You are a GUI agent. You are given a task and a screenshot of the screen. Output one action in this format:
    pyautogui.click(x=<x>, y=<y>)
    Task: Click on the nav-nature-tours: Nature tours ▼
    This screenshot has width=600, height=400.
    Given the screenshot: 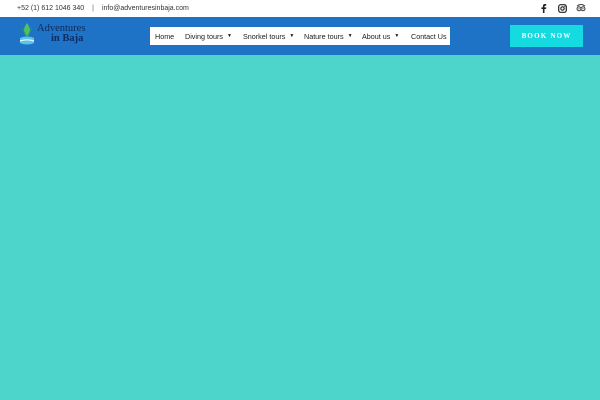 What is the action you would take?
    pyautogui.click(x=328, y=36)
    